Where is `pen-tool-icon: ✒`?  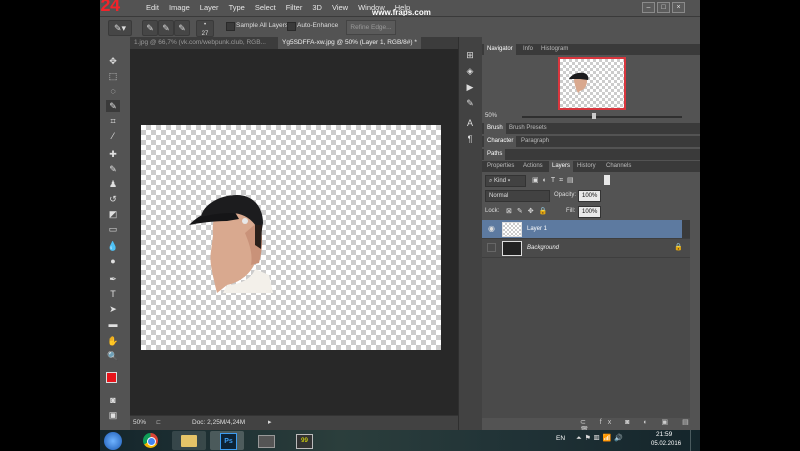 pen-tool-icon: ✒ is located at coordinates (113, 279).